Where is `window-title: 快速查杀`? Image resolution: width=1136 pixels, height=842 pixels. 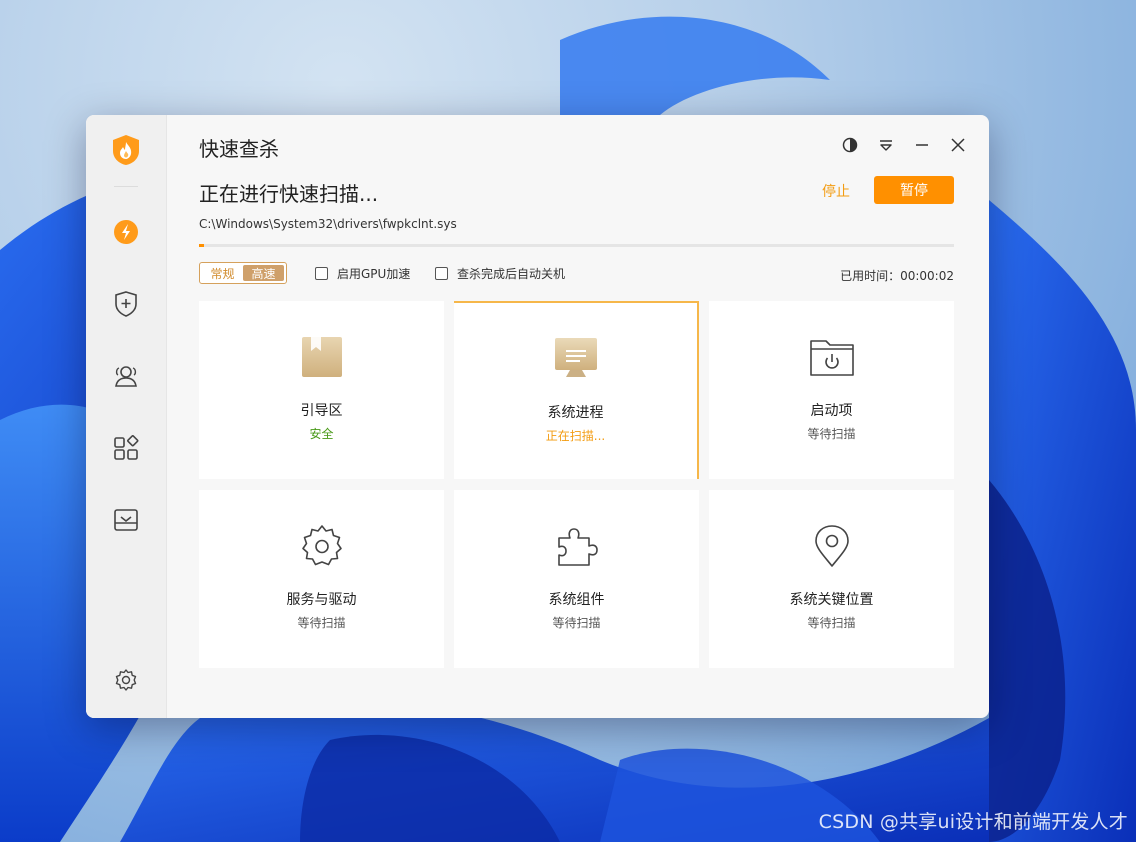 window-title: 快速查杀 is located at coordinates (239, 149).